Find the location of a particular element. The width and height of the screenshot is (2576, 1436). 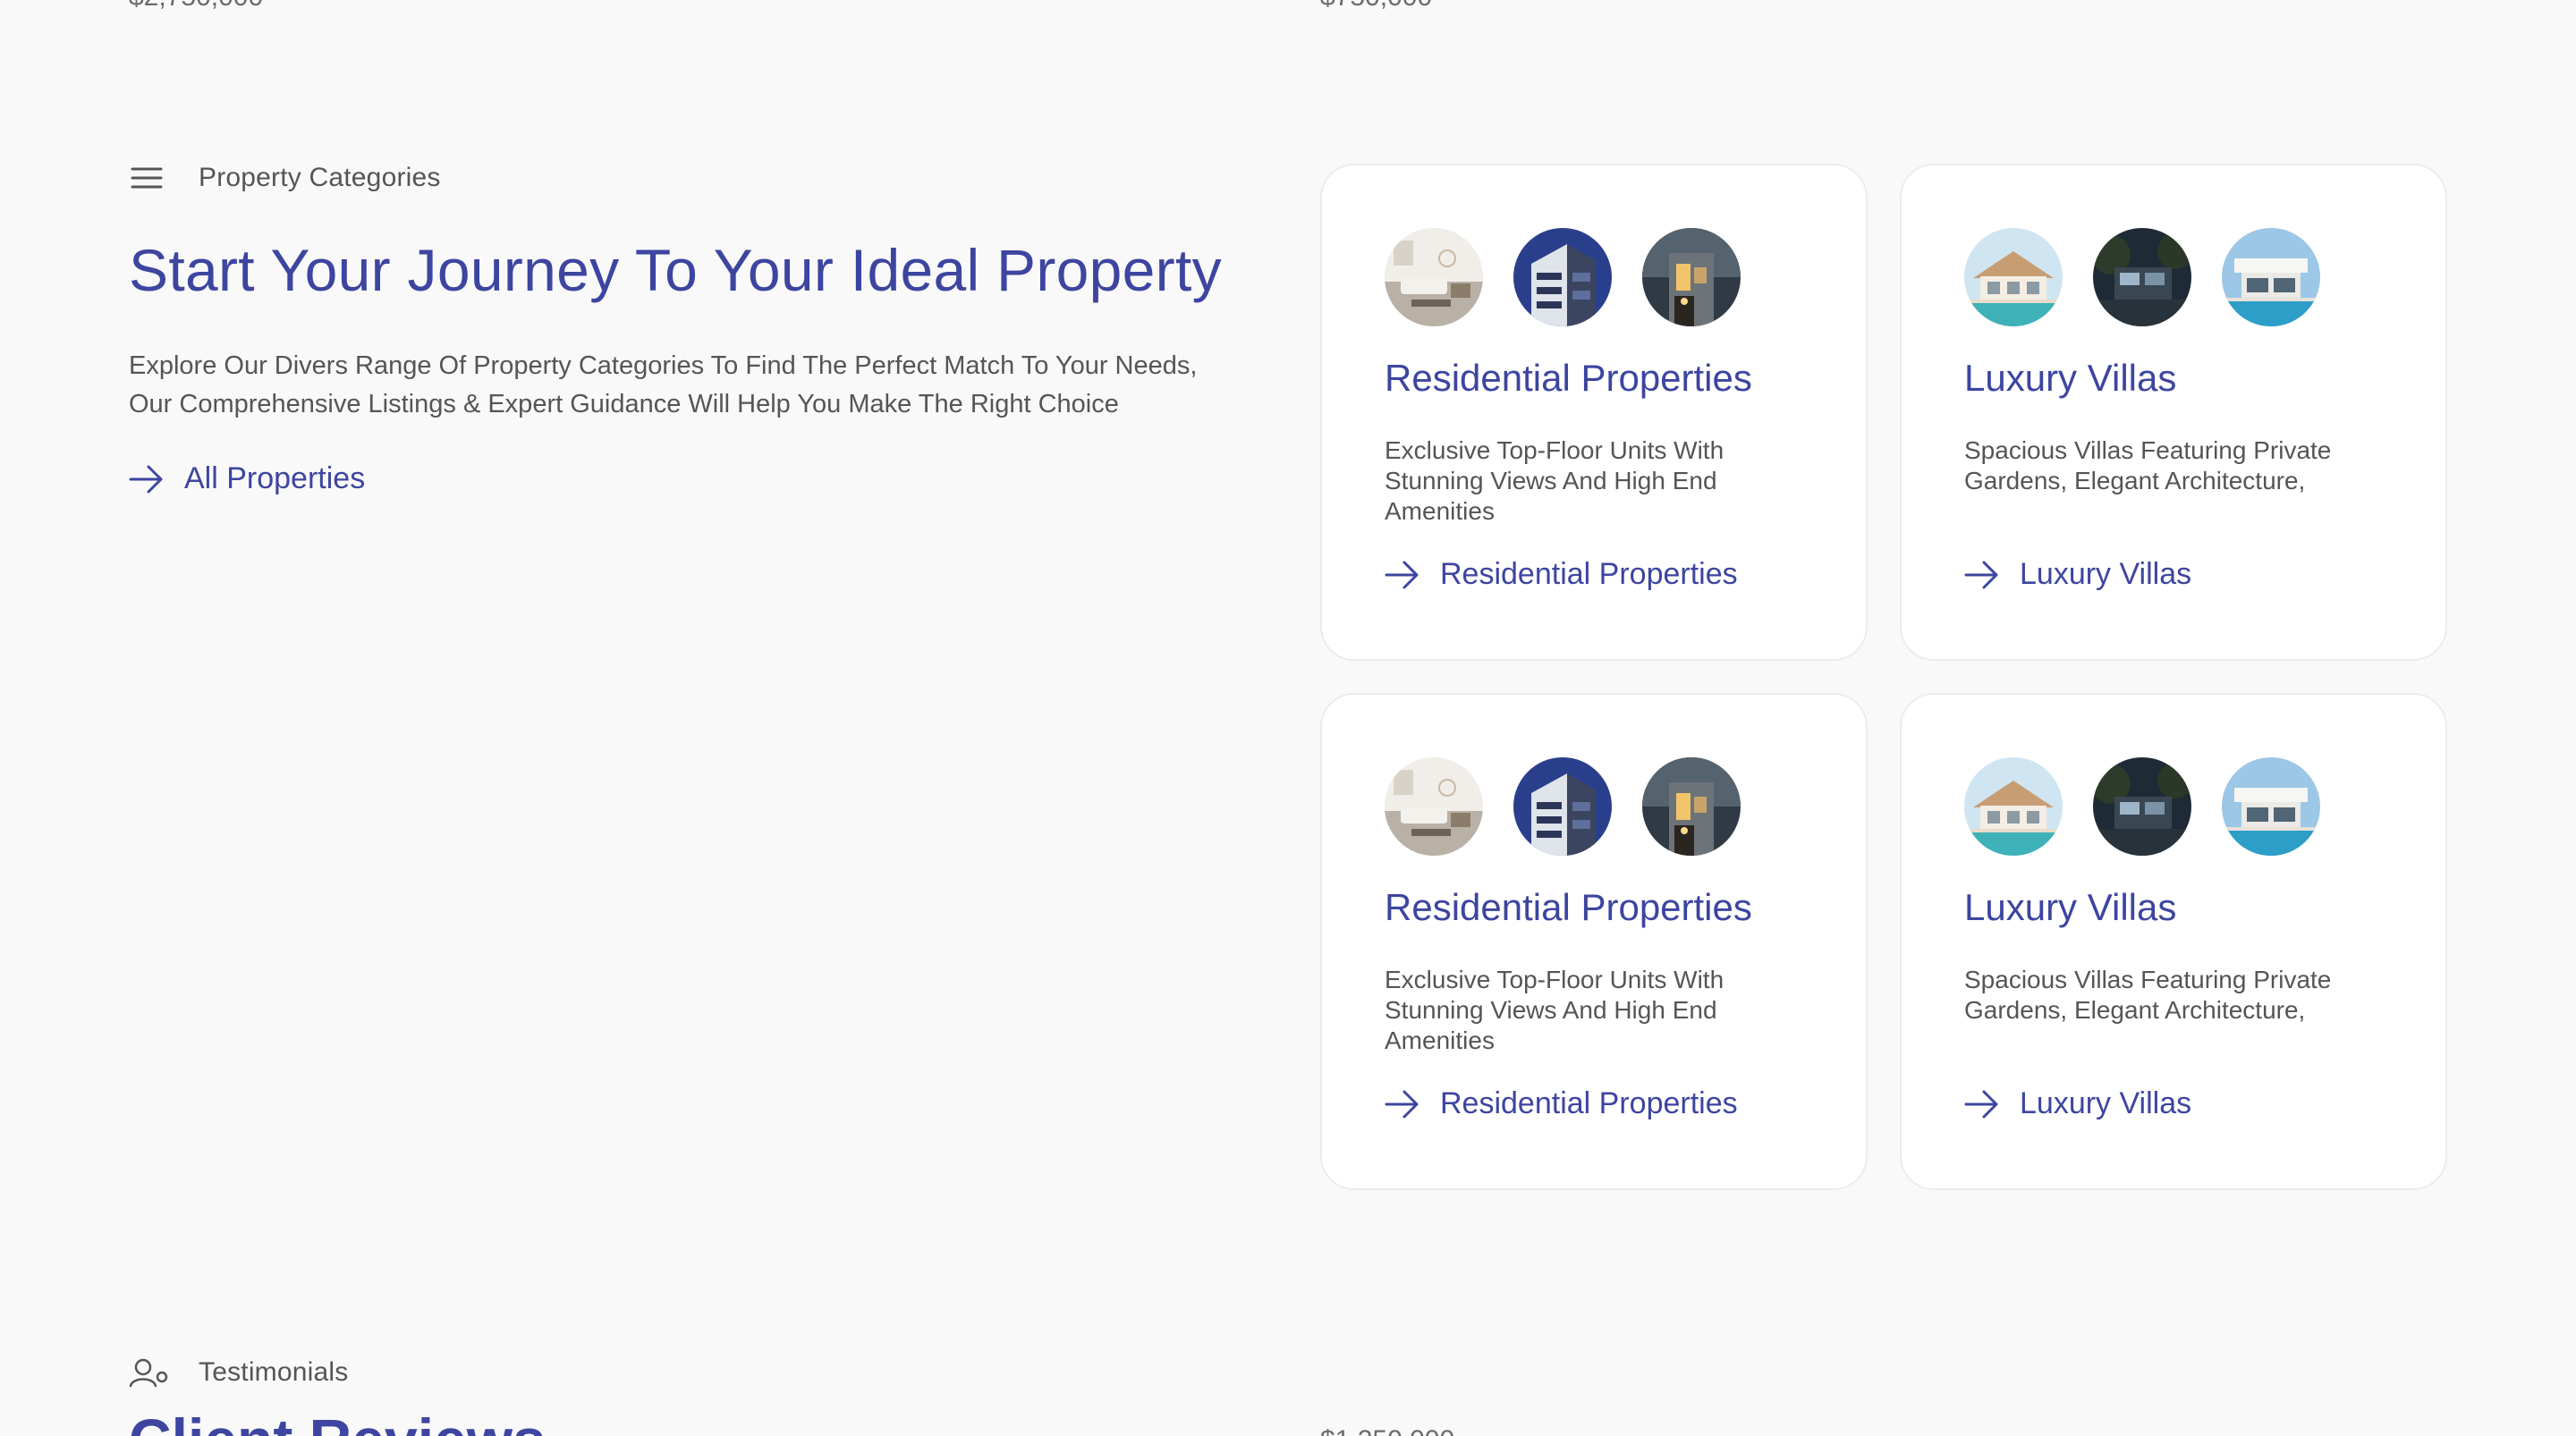

section-eyebrow: Property Categories is located at coordinates (285, 178).